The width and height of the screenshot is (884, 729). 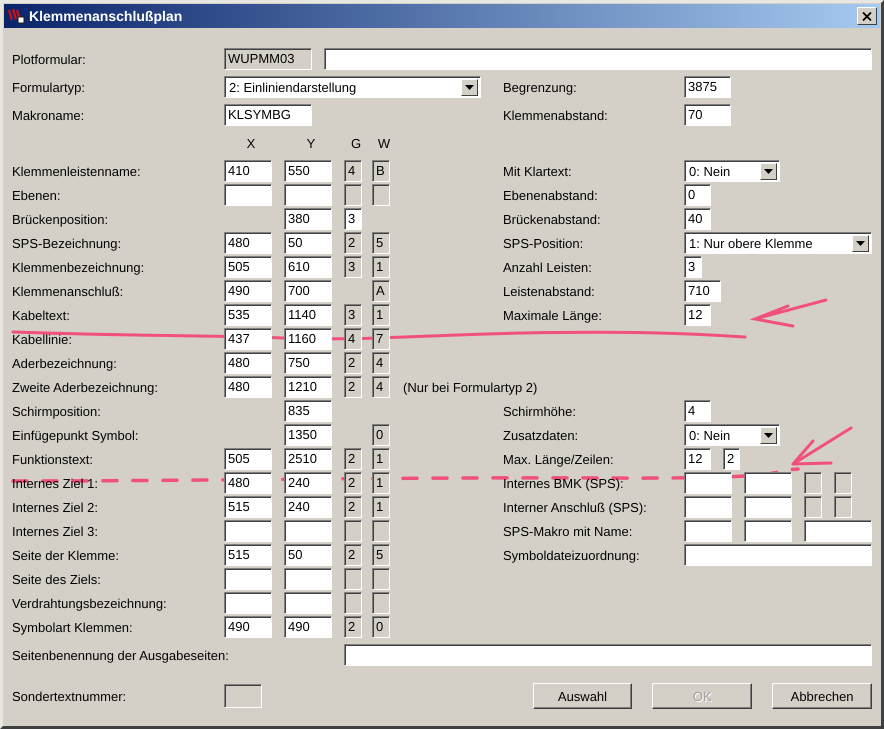 I want to click on field-label: Seite der Klemme:, so click(x=66, y=555).